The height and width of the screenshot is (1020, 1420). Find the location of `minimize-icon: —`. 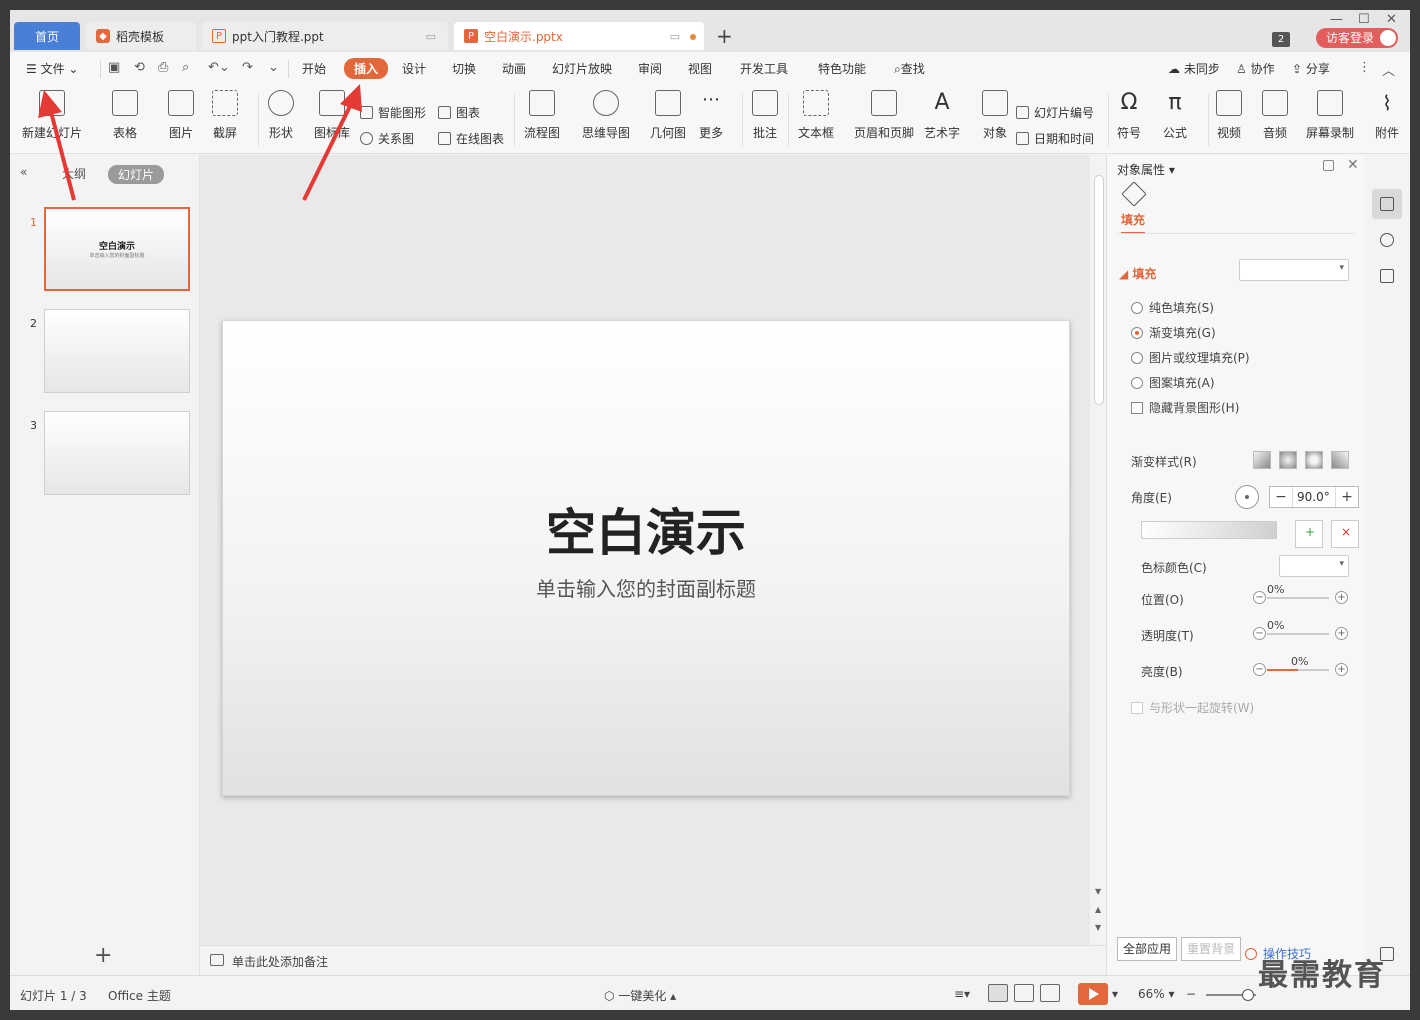

minimize-icon: — is located at coordinates (1336, 19).